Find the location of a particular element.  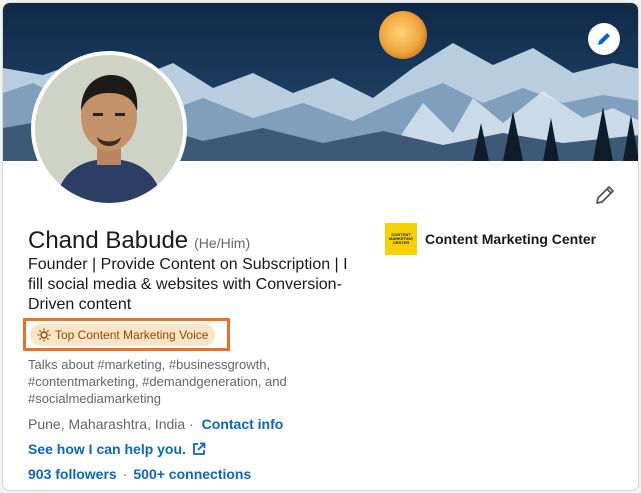

bulb-icon is located at coordinates (44, 334).